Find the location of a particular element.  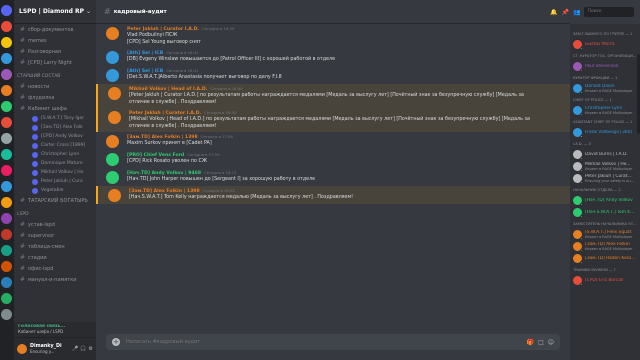

pin-icon: 📌 is located at coordinates (564, 12).